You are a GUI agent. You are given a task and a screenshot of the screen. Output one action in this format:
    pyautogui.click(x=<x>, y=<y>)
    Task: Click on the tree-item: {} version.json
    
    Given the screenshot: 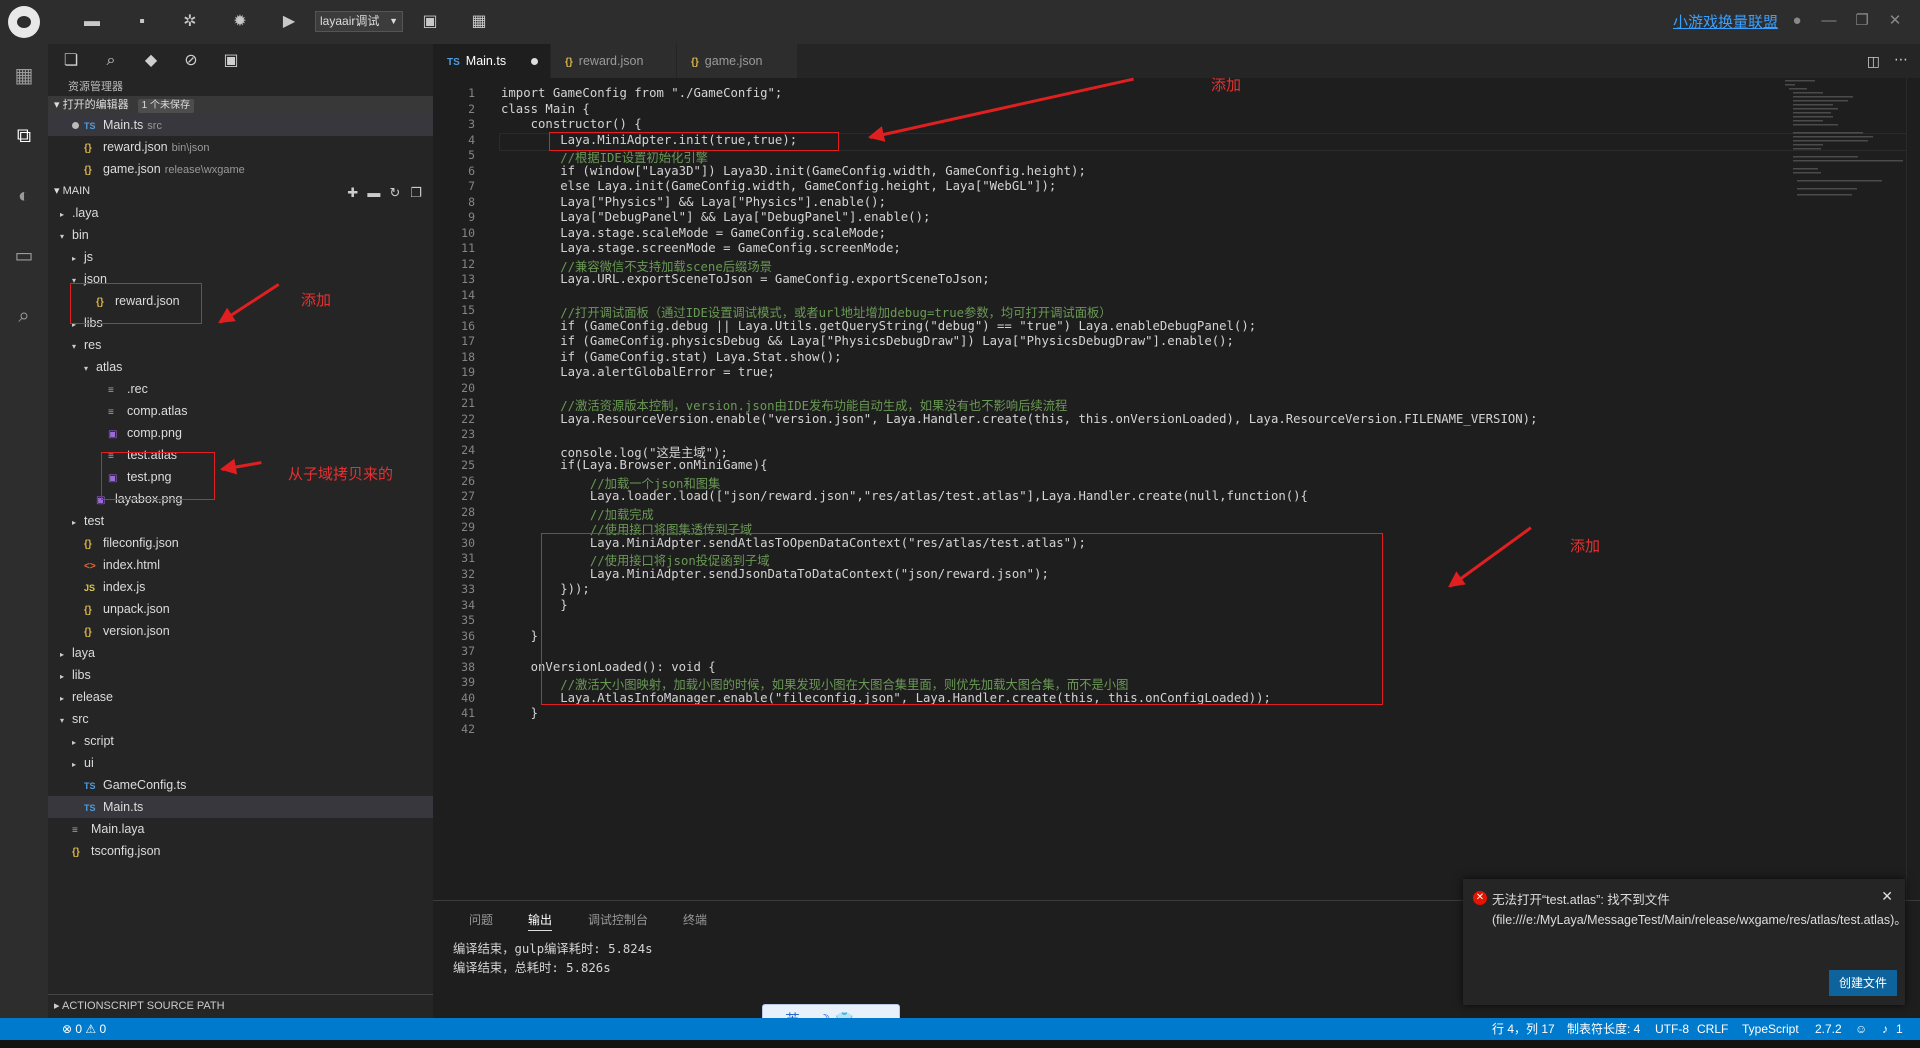 What is the action you would take?
    pyautogui.click(x=240, y=631)
    